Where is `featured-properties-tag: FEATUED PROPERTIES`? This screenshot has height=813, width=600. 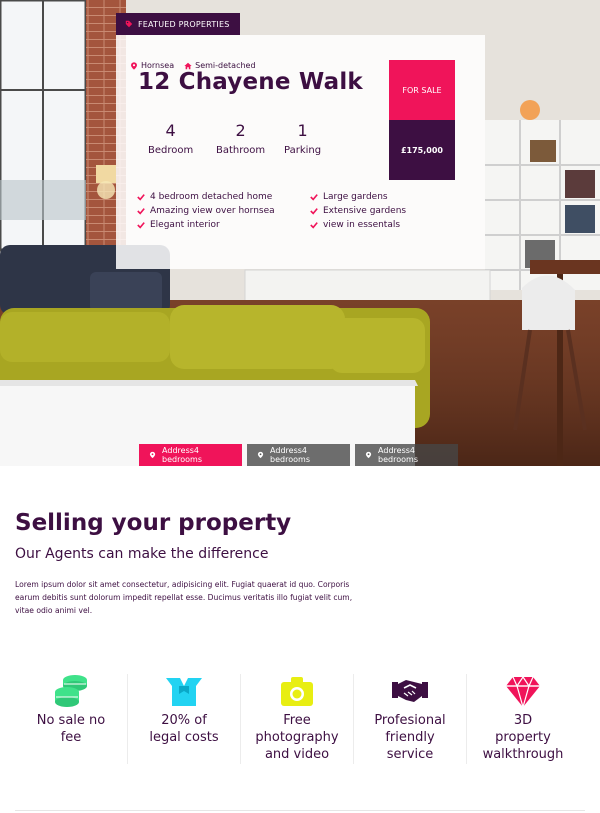 featured-properties-tag: FEATUED PROPERTIES is located at coordinates (178, 24).